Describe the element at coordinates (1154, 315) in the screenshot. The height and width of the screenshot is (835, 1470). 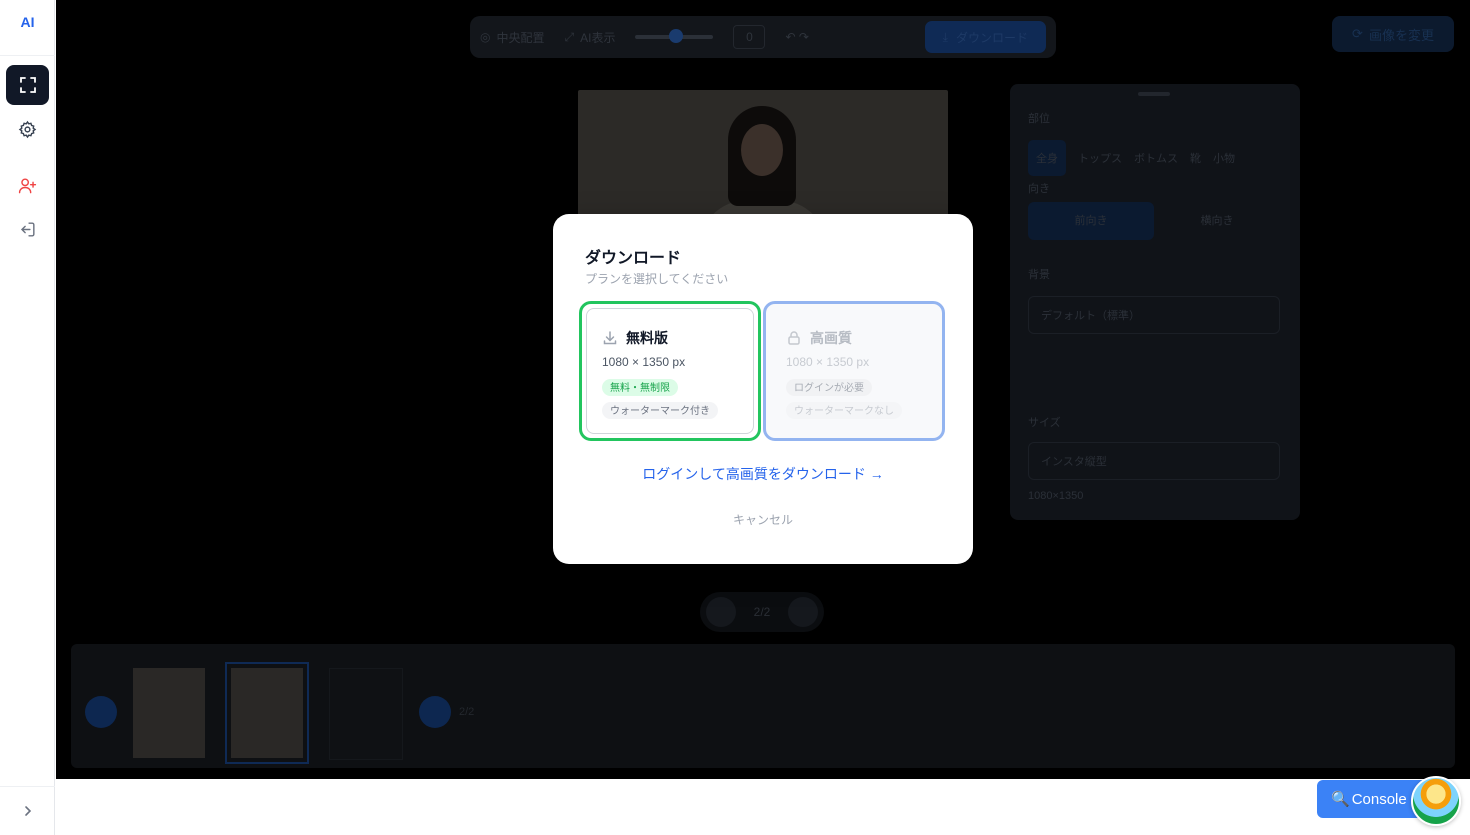
I see `background-select: デフォルト（標準）` at that location.